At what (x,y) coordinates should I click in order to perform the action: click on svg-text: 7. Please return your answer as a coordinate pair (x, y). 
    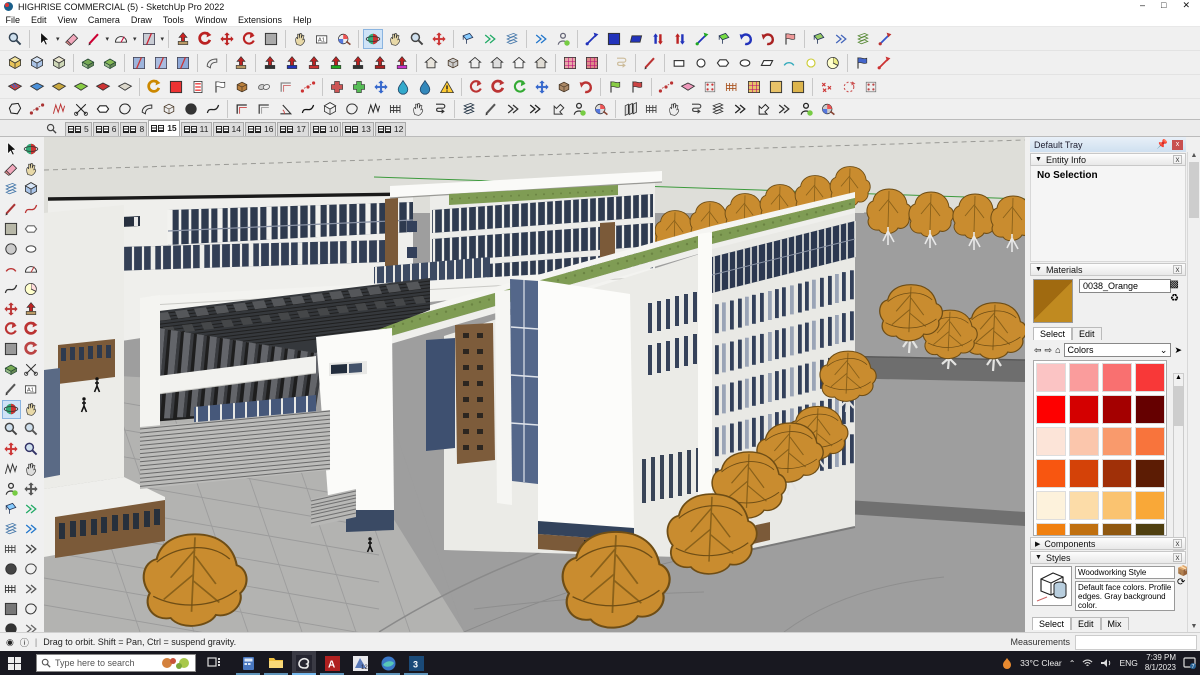
    Looking at the image, I should click on (1193, 666).